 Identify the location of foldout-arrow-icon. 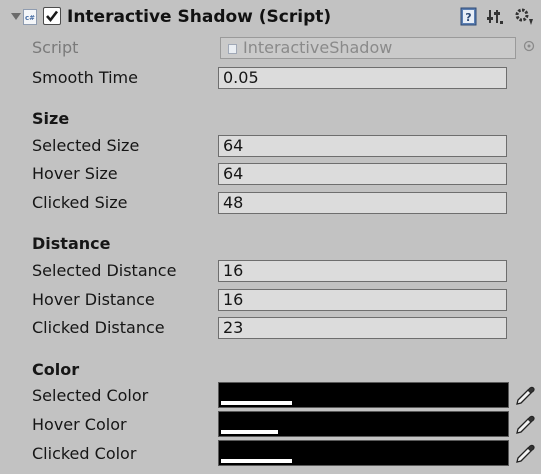
(16, 16).